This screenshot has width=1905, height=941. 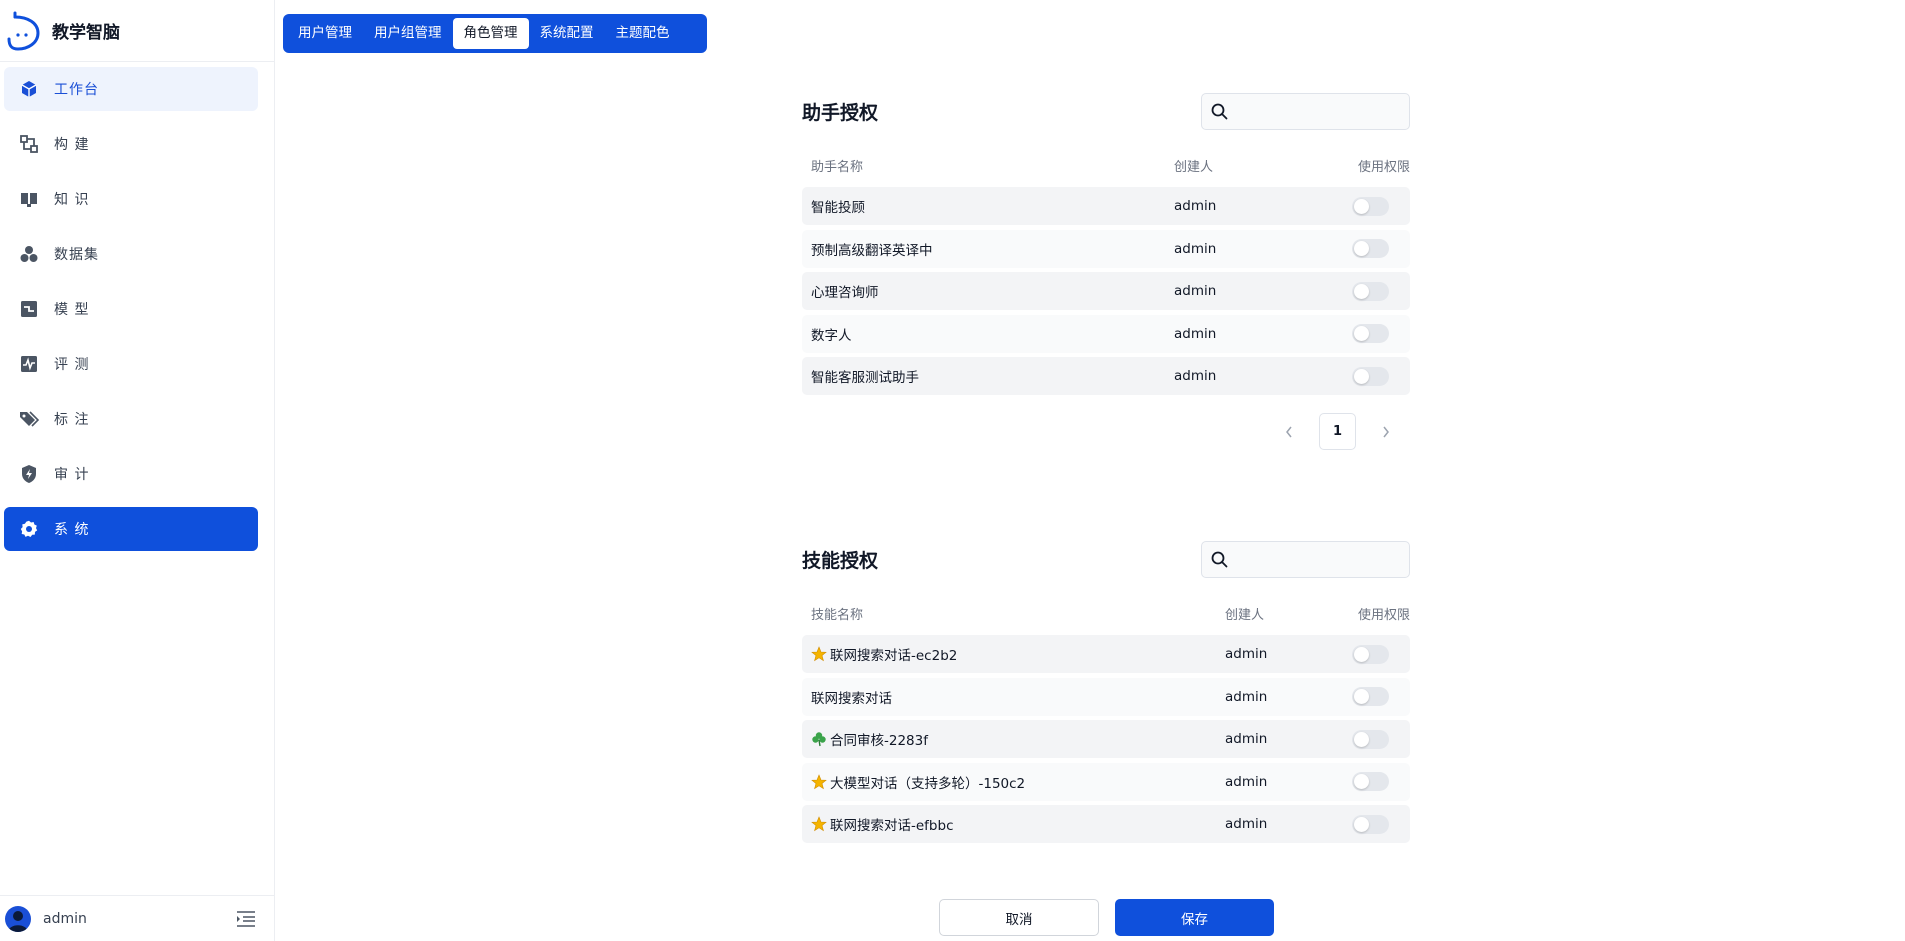 What do you see at coordinates (246, 919) in the screenshot?
I see `collapse-menu-icon` at bounding box center [246, 919].